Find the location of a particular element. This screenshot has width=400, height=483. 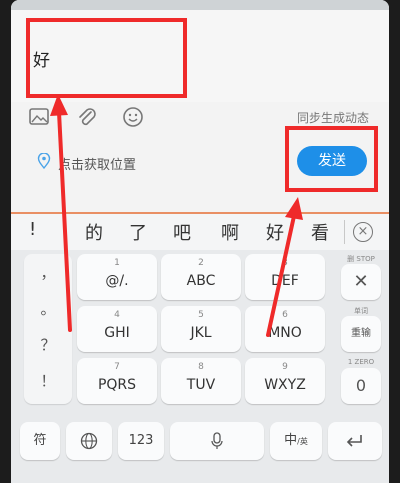

language-switch-sub: /英 is located at coordinates (302, 441).